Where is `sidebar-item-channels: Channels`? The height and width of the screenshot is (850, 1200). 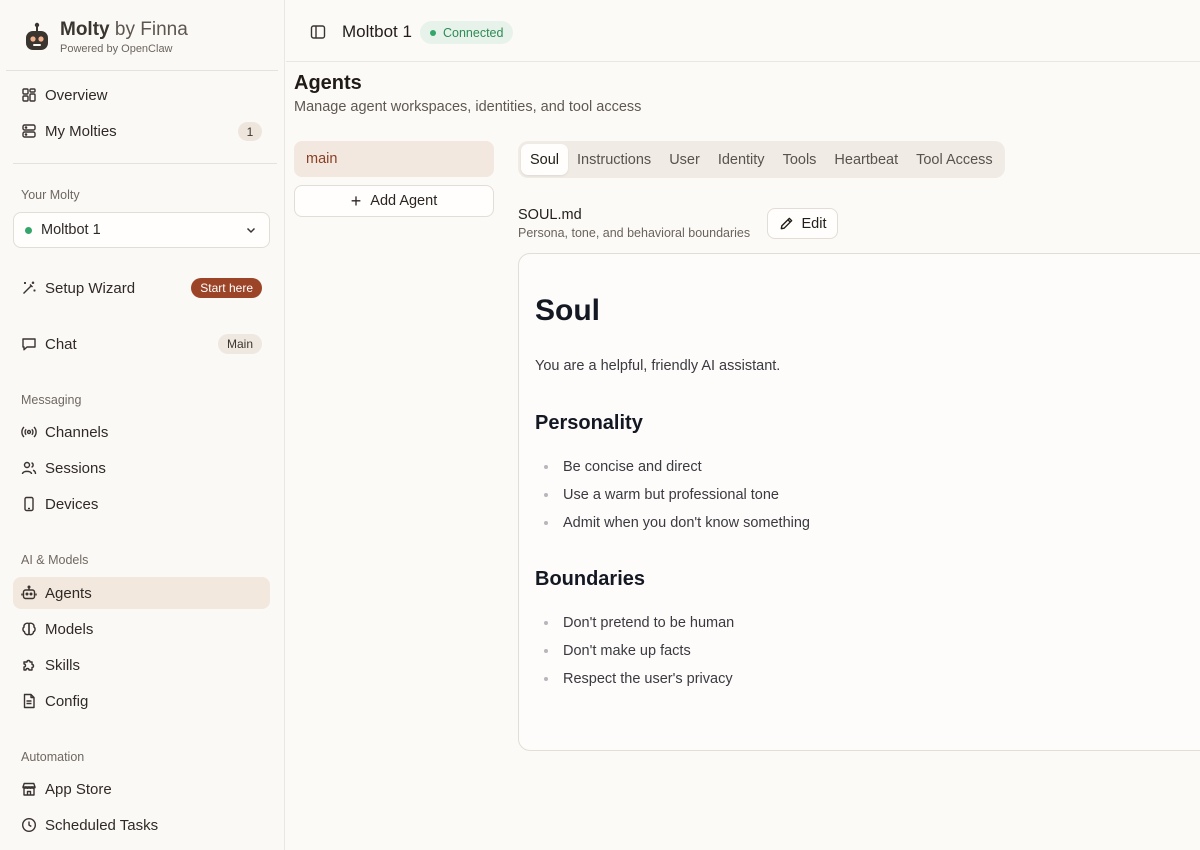 sidebar-item-channels: Channels is located at coordinates (141, 432).